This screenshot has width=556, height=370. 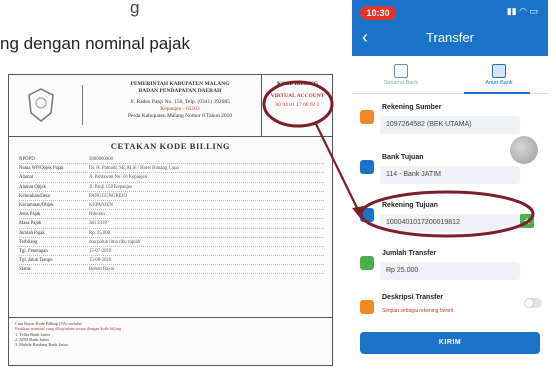 I want to click on favorite-note: Simpan sebagai rekening favorit, so click(x=418, y=311).